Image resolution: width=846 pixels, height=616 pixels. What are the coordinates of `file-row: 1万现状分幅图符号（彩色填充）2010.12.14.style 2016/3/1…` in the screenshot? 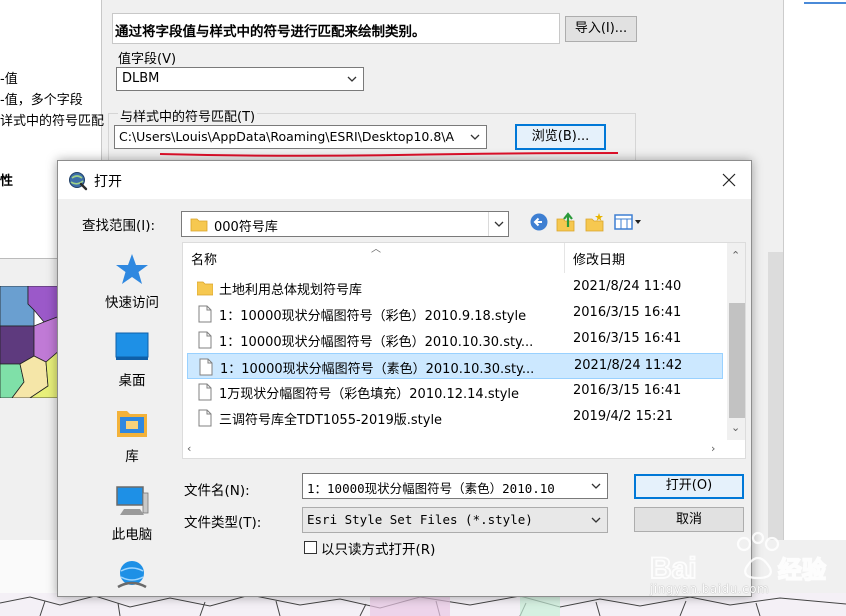 It's located at (455, 392).